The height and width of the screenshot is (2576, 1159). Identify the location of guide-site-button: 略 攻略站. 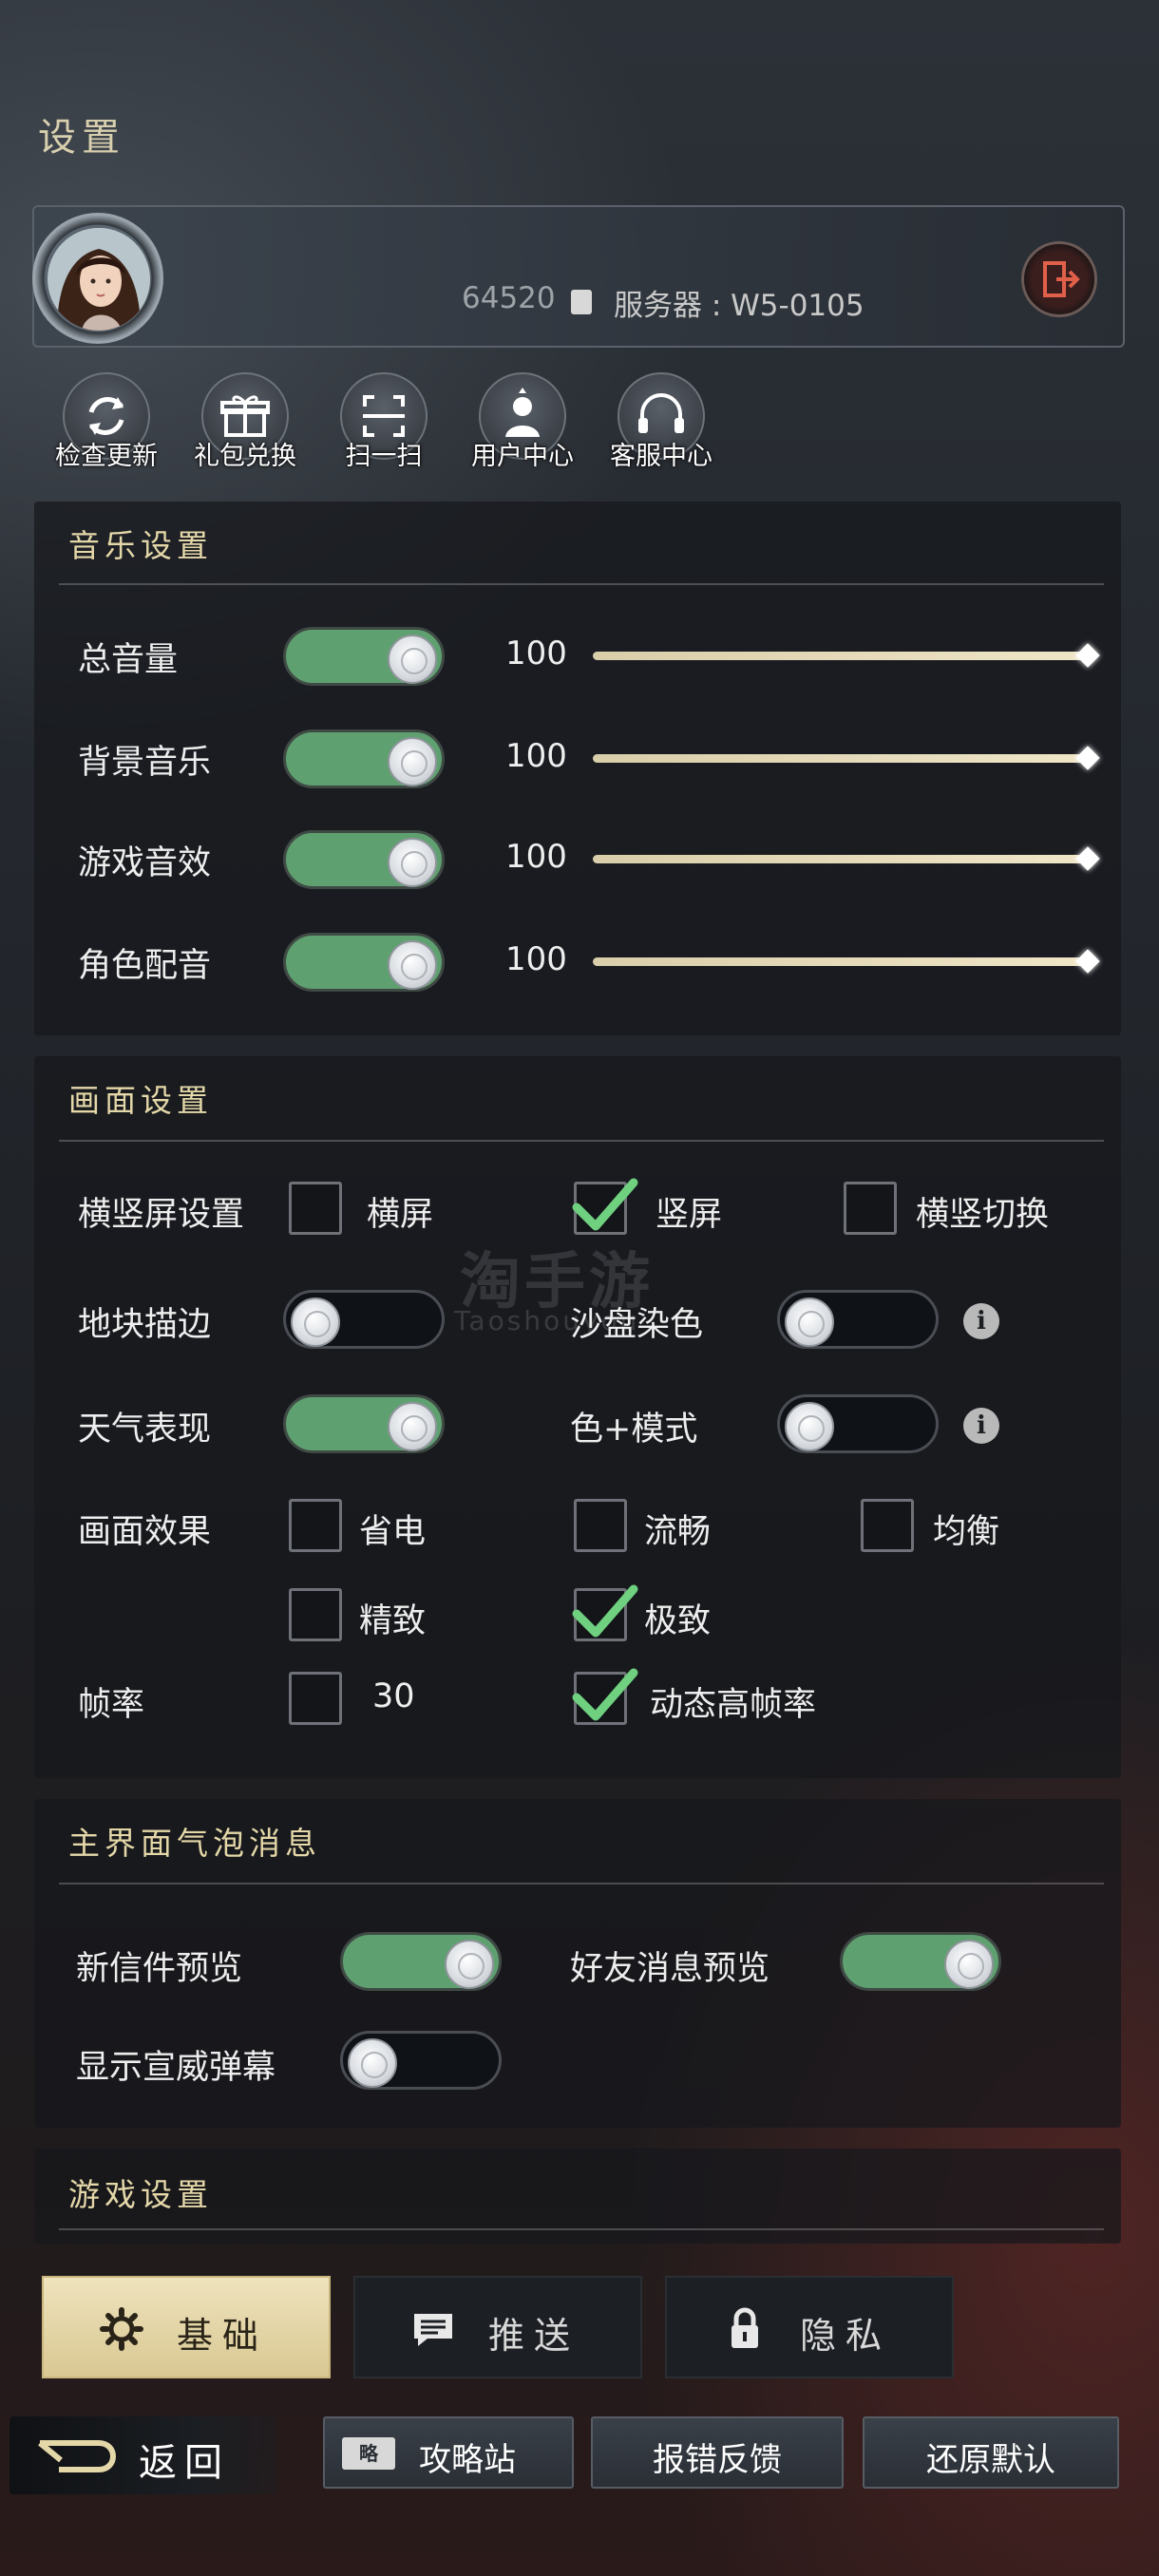
(448, 2452).